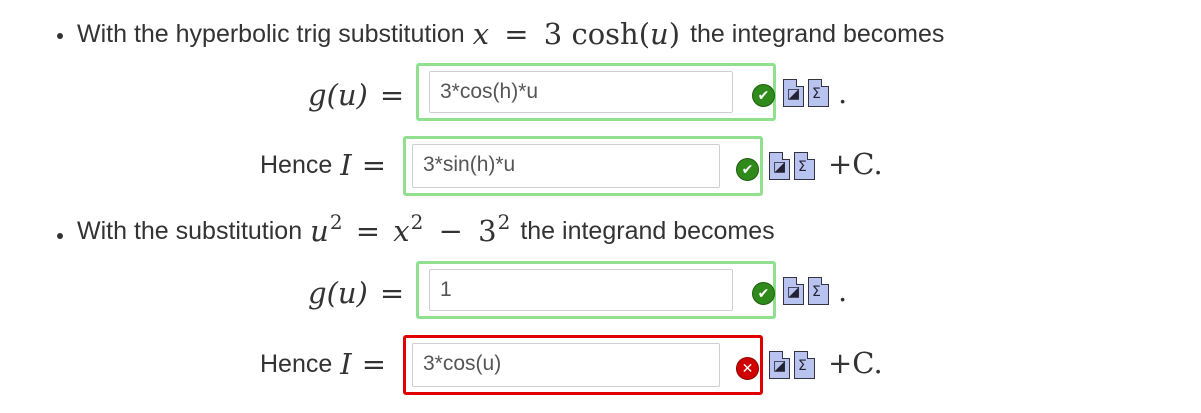 Image resolution: width=1201 pixels, height=413 pixels. I want to click on step1-g-label: g(u) =, so click(356, 95).